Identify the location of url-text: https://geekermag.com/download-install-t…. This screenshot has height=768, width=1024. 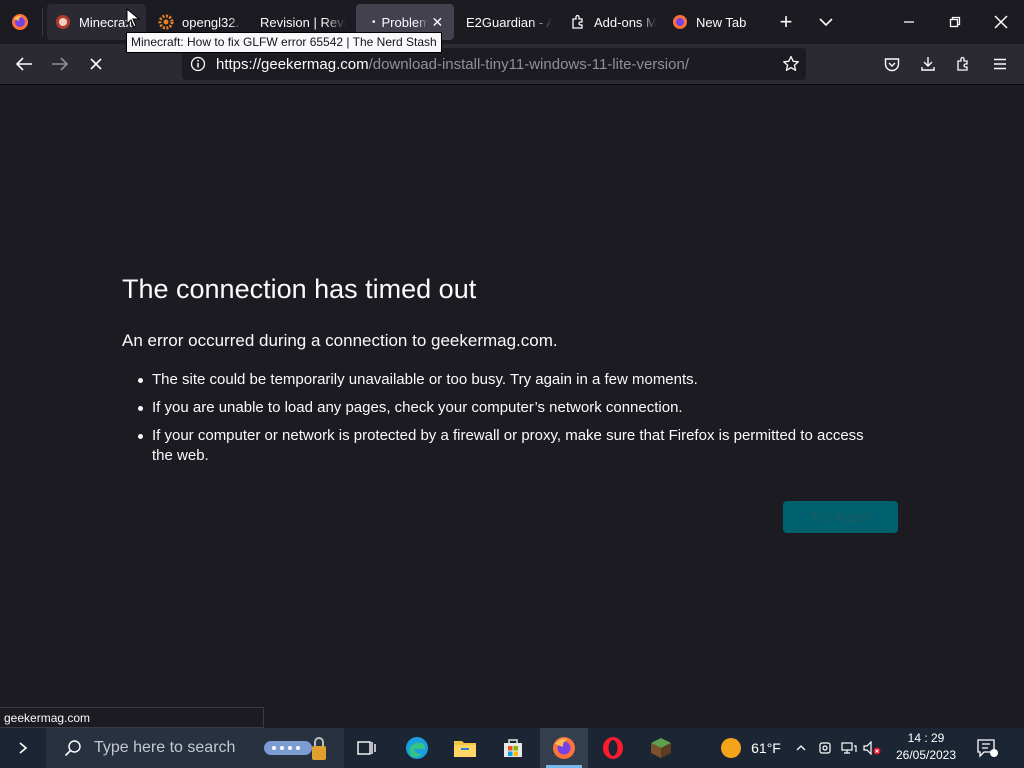
(452, 64).